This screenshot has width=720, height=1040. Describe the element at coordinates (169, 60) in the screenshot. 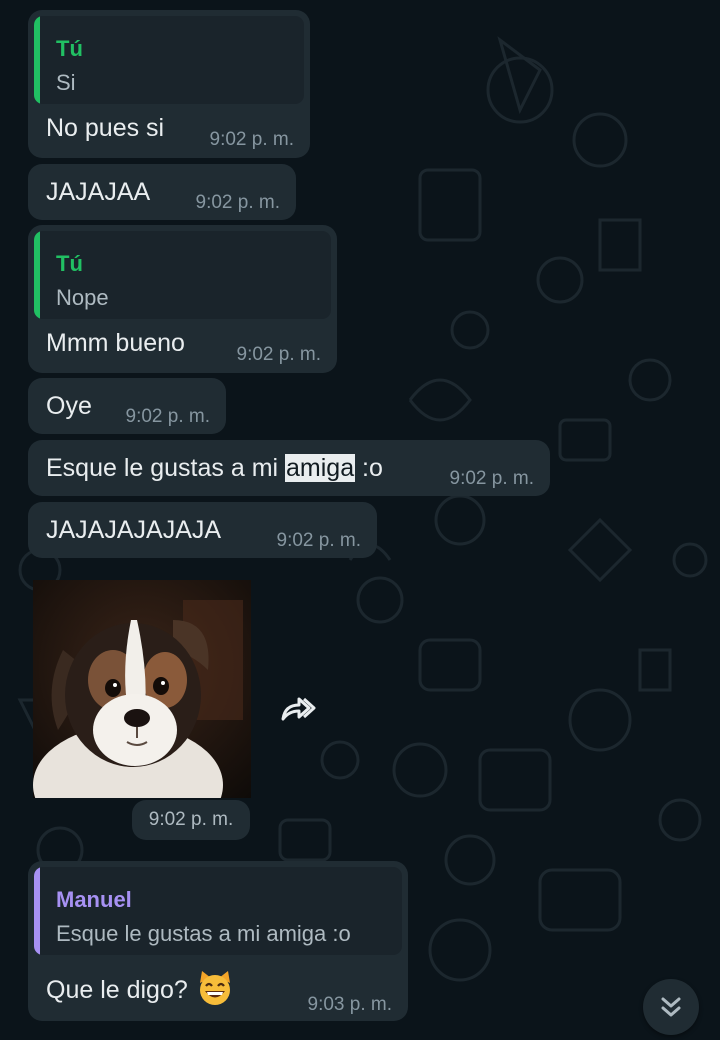

I see `reply-quote: Tú Si` at that location.